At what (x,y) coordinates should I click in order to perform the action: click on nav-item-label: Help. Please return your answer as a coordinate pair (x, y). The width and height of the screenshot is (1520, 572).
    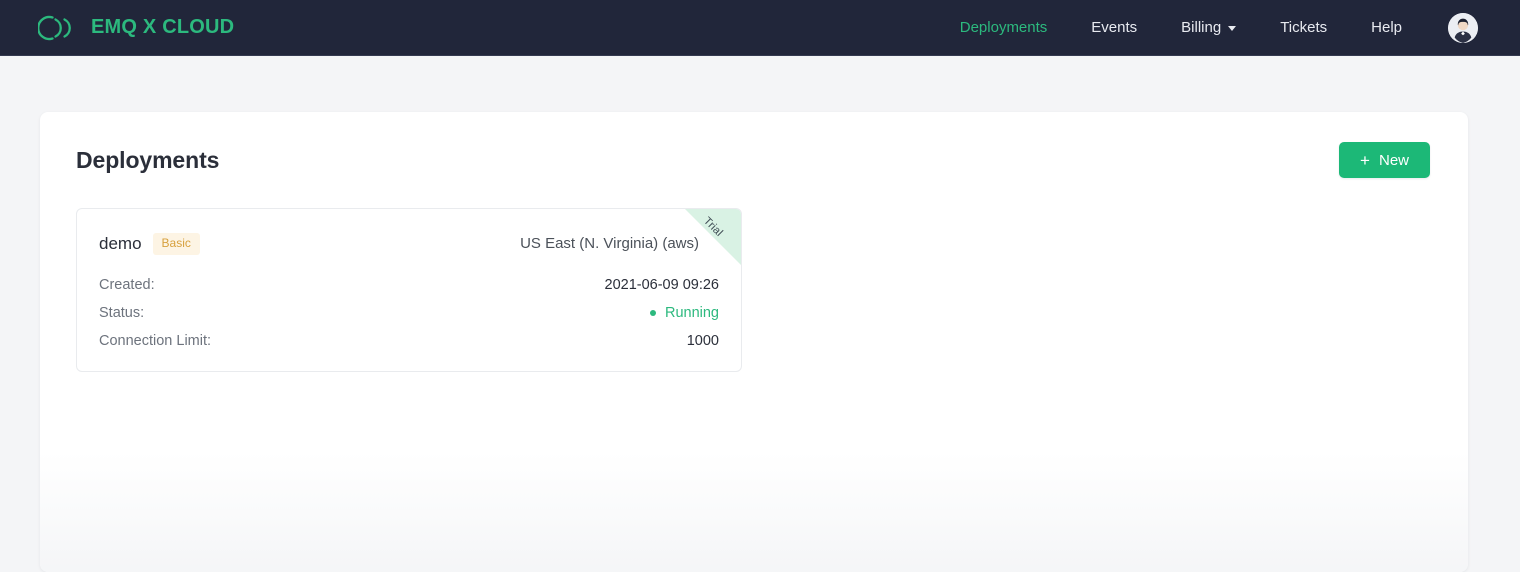
    Looking at the image, I should click on (1386, 27).